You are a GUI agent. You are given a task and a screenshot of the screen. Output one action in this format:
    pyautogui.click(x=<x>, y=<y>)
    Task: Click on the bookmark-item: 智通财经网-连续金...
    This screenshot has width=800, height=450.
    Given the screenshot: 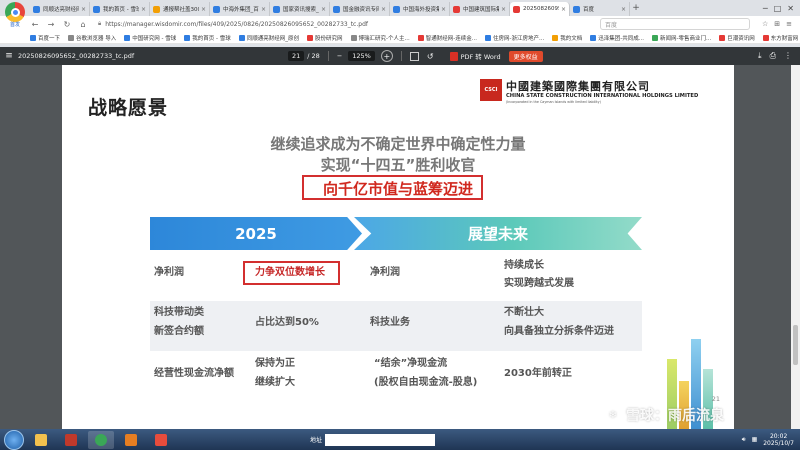 What is the action you would take?
    pyautogui.click(x=447, y=38)
    